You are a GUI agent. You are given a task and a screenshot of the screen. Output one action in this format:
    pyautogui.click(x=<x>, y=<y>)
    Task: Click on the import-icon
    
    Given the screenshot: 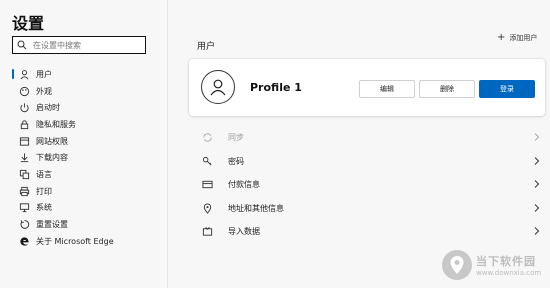 What is the action you would take?
    pyautogui.click(x=207, y=232)
    